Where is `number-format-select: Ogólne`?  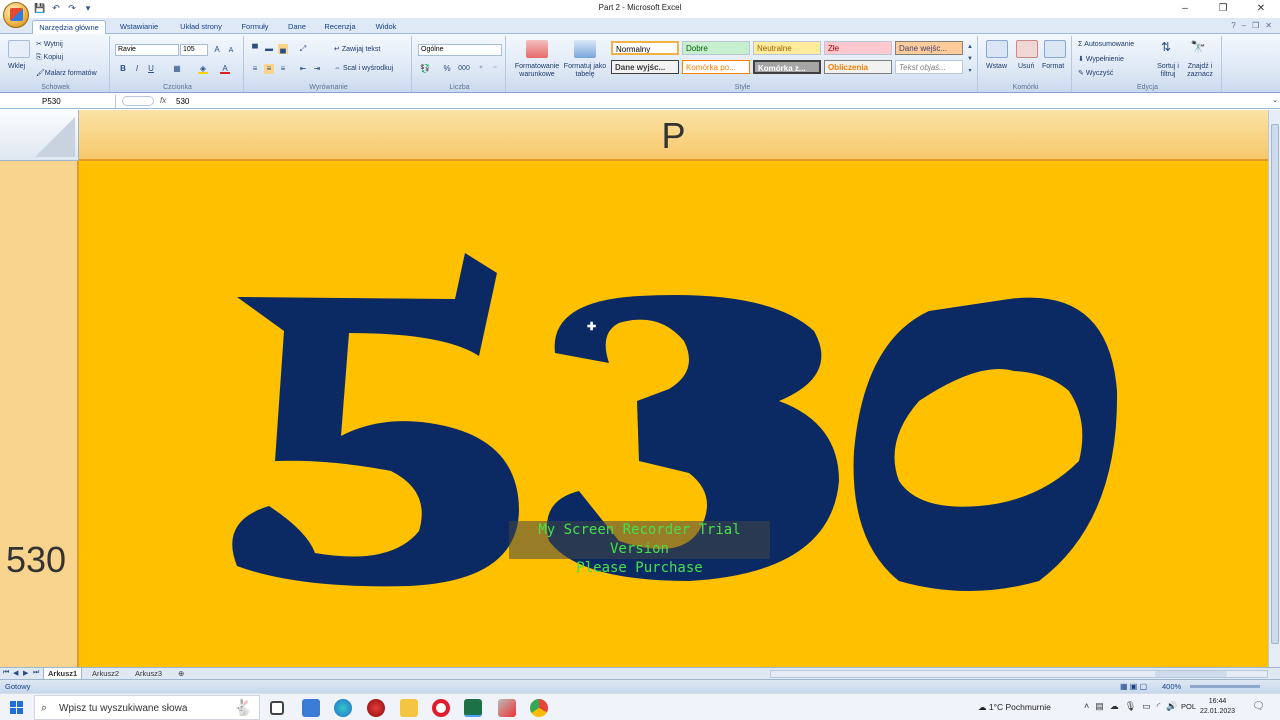
number-format-select: Ogólne is located at coordinates (460, 50).